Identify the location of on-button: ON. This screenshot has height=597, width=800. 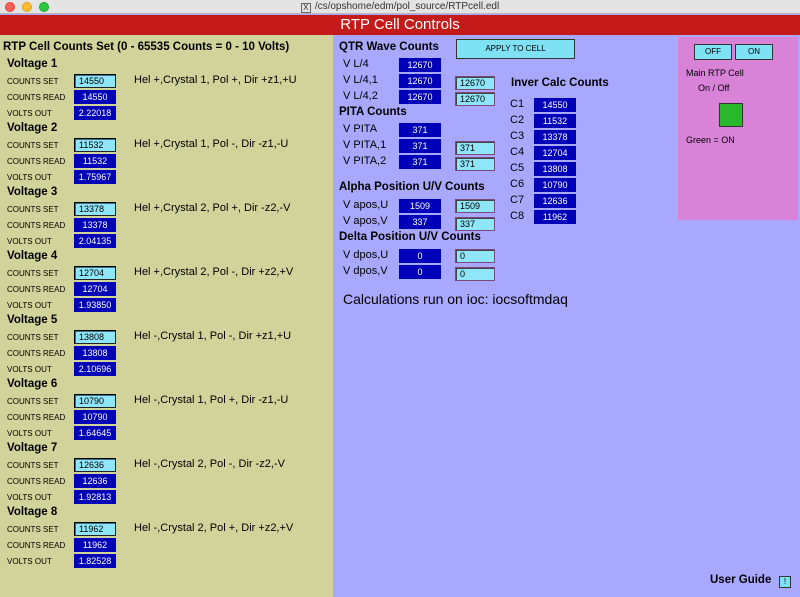
(754, 52).